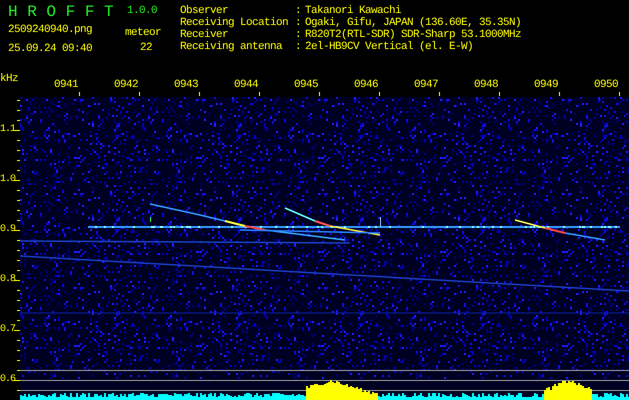 The image size is (629, 400). What do you see at coordinates (426, 85) in the screenshot?
I see `time-label: 0947` at bounding box center [426, 85].